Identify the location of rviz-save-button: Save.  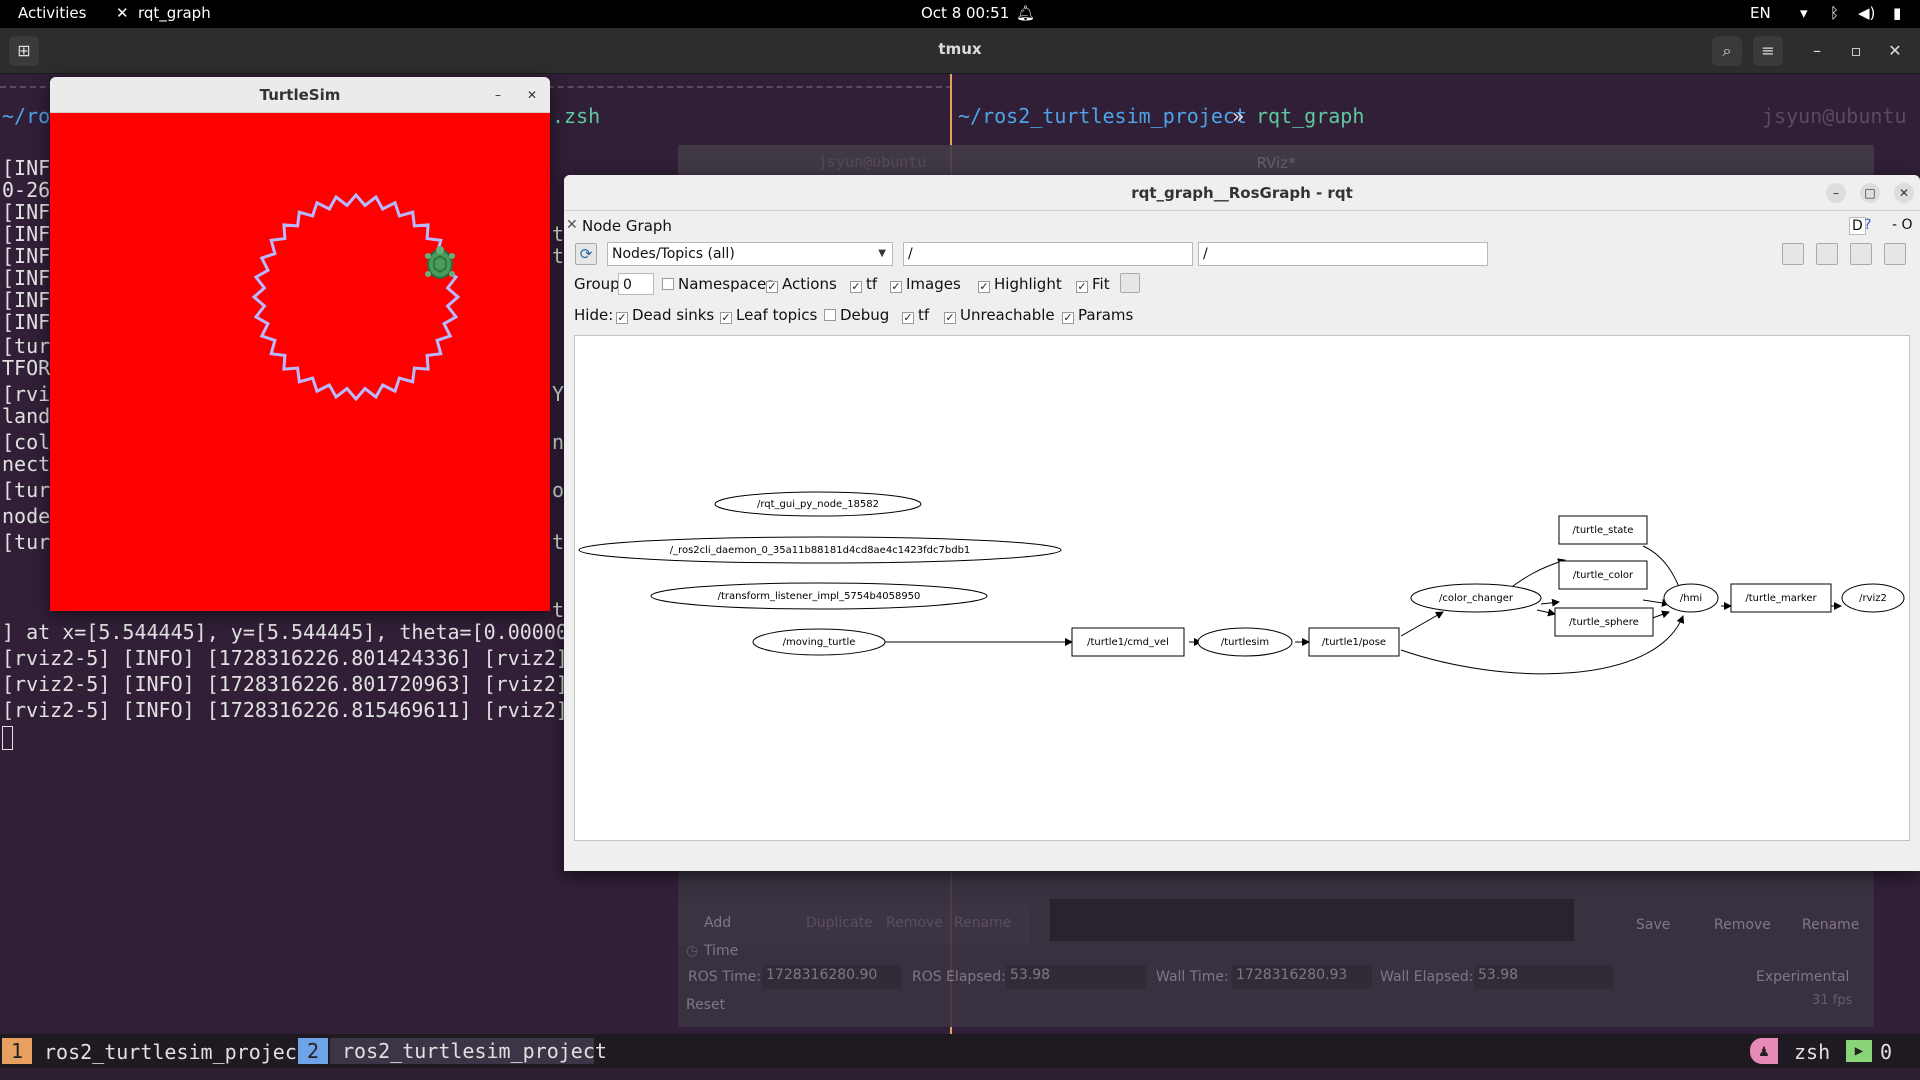
(1653, 925).